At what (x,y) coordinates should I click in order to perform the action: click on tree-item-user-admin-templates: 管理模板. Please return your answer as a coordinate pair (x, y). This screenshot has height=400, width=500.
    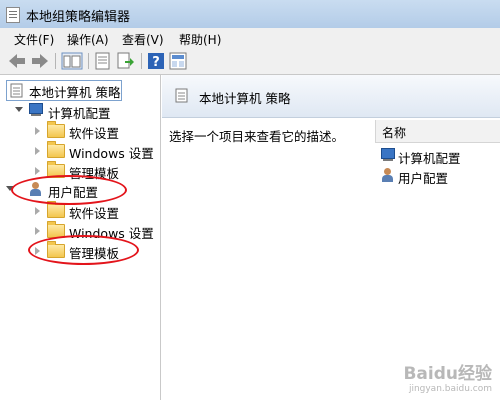
    Looking at the image, I should click on (80, 251).